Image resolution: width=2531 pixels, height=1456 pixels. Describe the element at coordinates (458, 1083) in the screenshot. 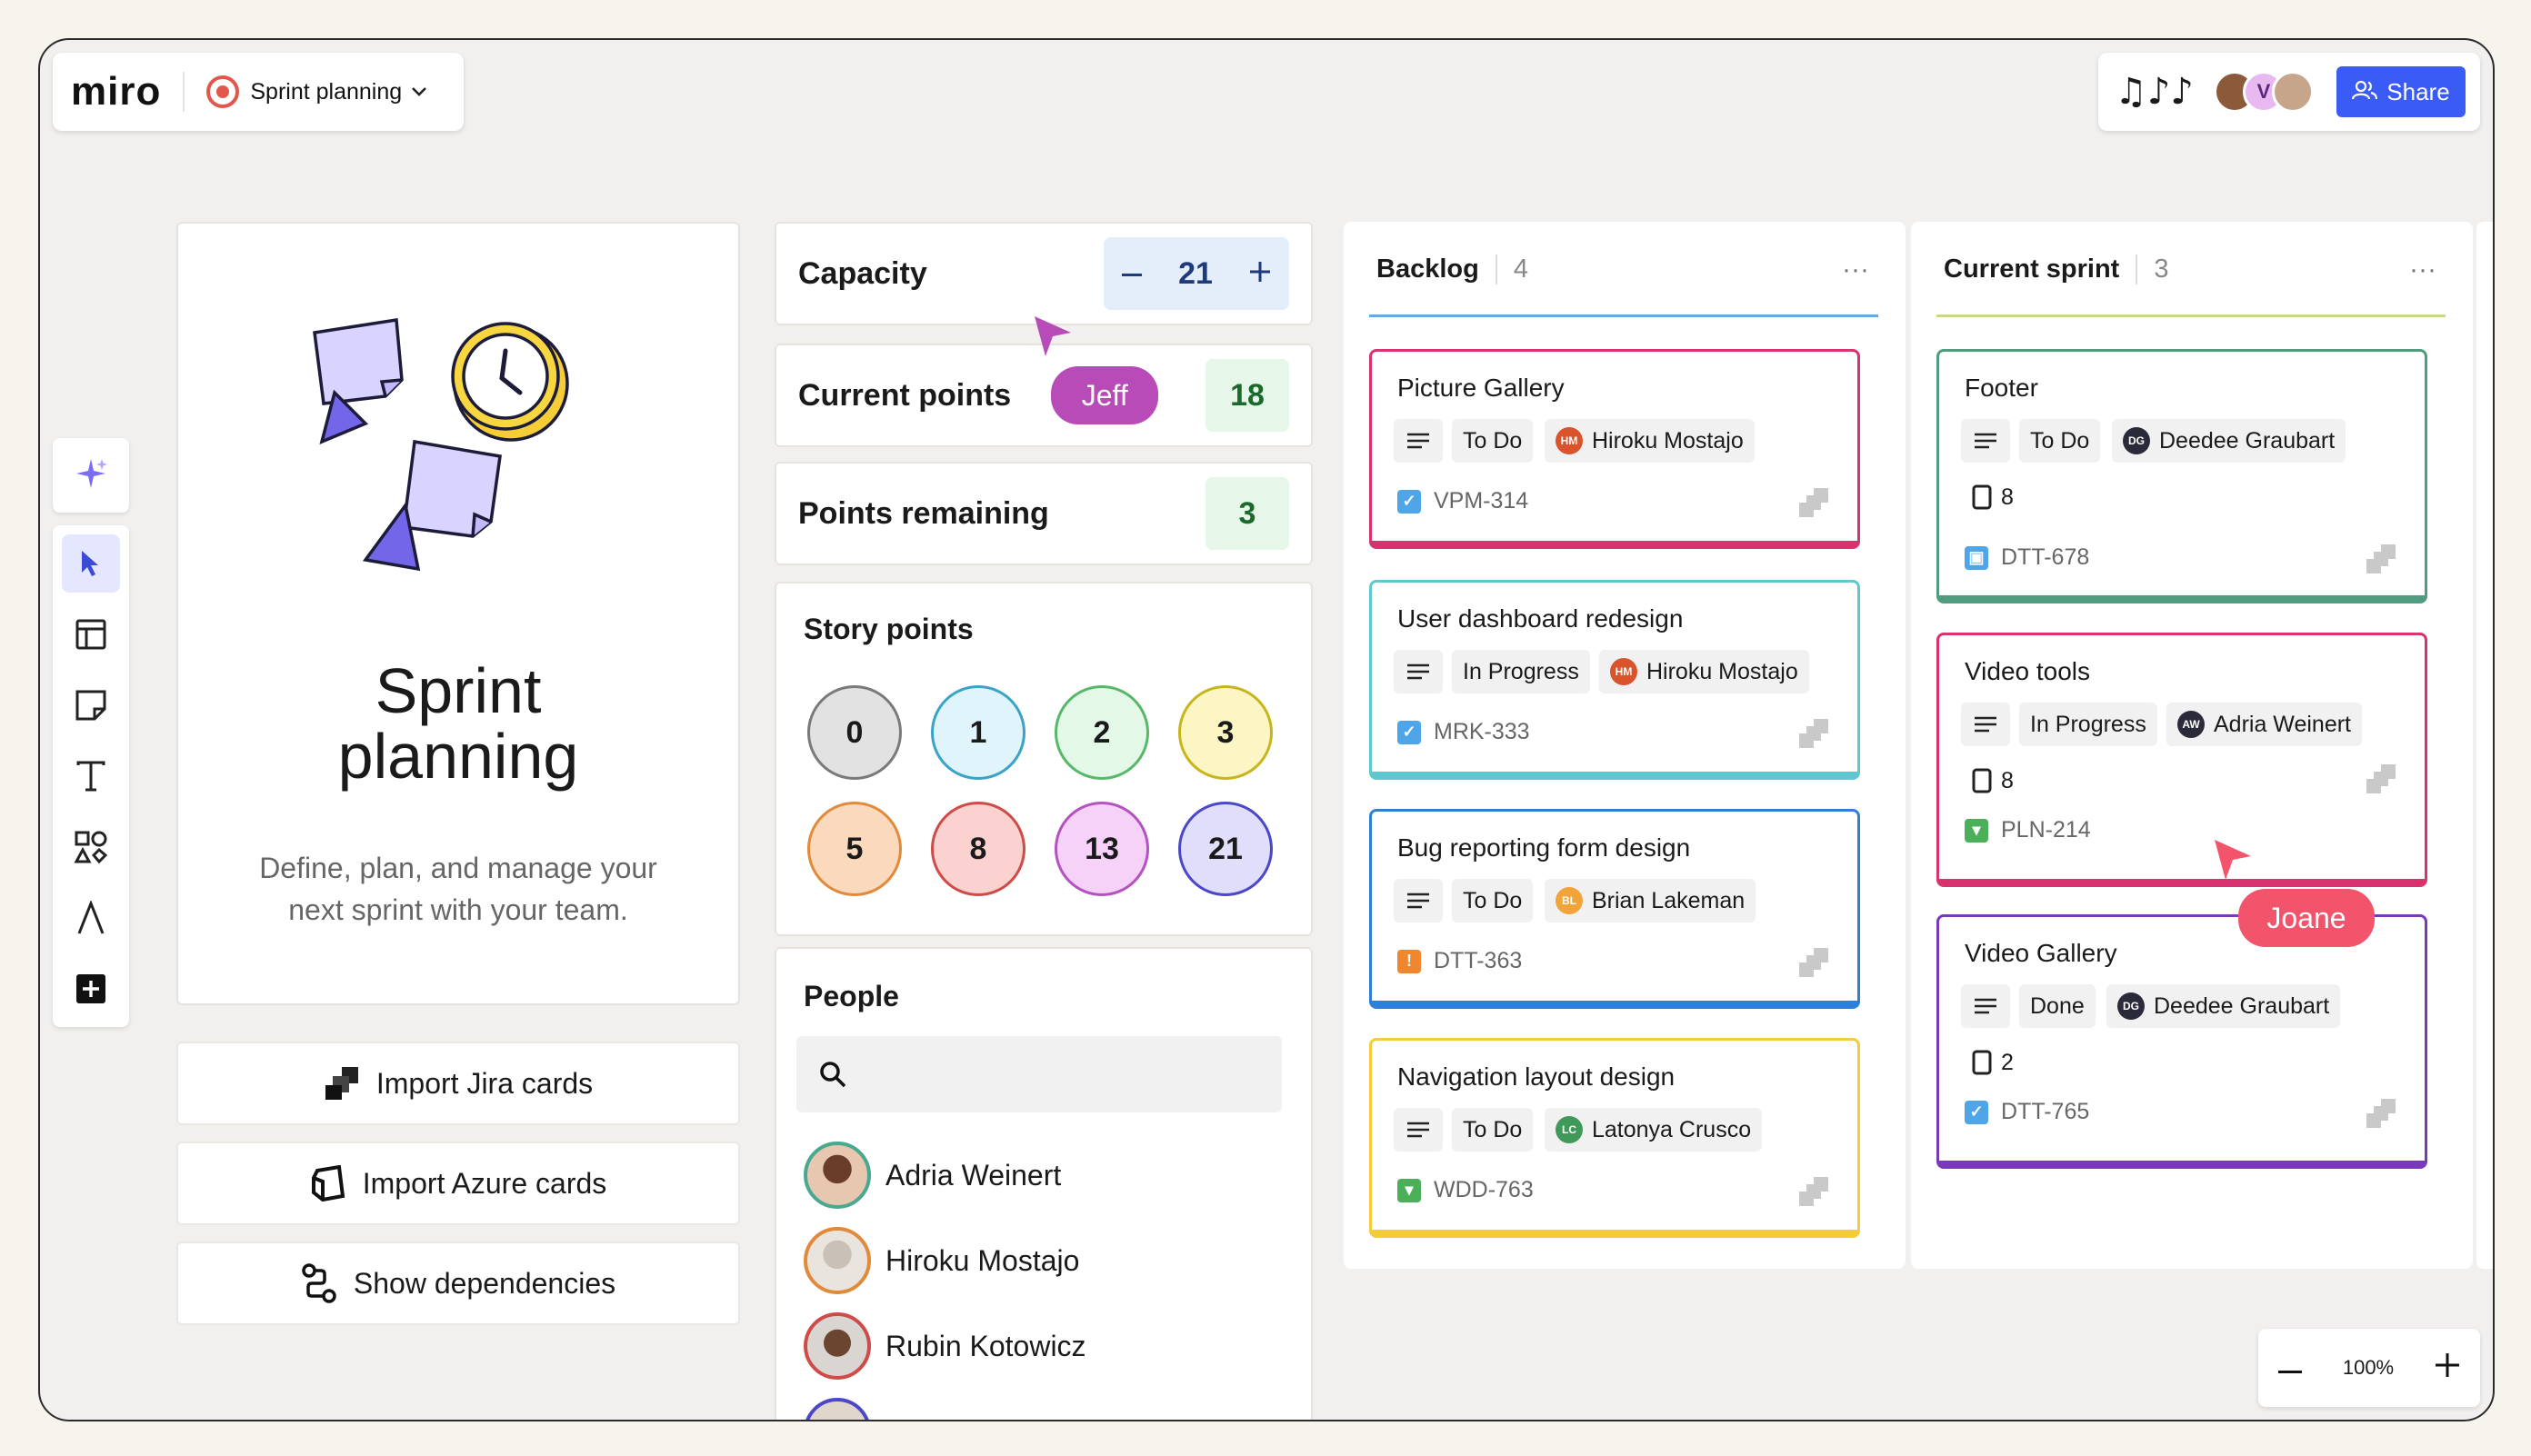

I see `import-jira-button: Import Jira cards` at that location.